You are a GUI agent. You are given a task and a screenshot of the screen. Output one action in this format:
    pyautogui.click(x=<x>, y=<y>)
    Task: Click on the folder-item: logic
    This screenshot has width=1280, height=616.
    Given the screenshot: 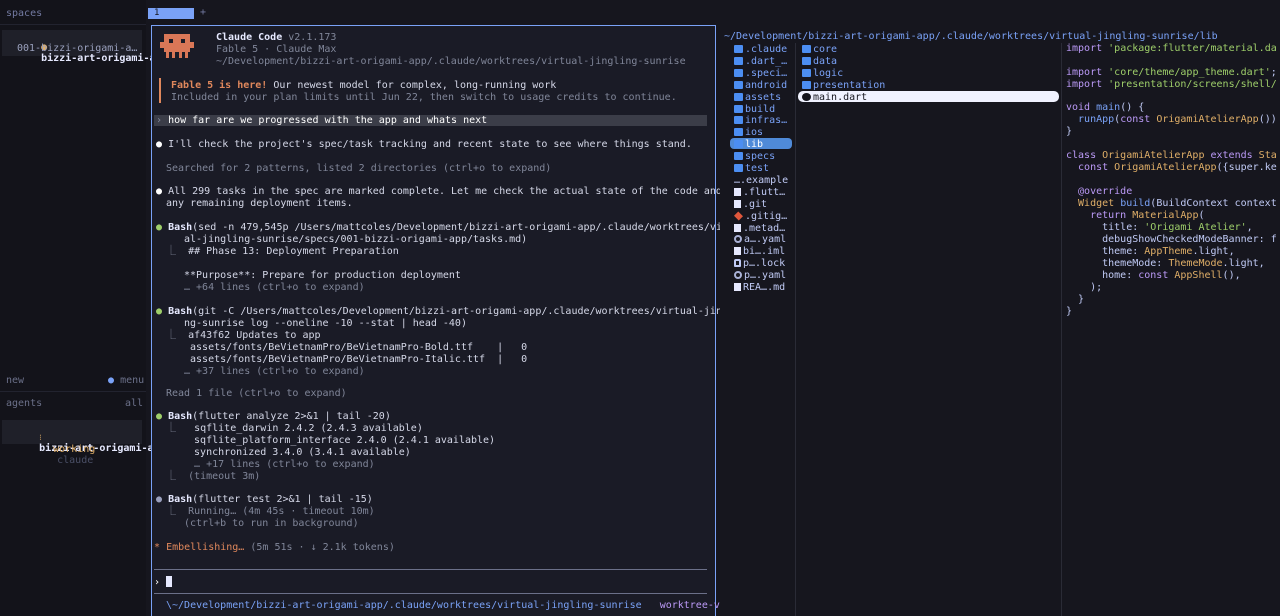 What is the action you would take?
    pyautogui.click(x=822, y=73)
    